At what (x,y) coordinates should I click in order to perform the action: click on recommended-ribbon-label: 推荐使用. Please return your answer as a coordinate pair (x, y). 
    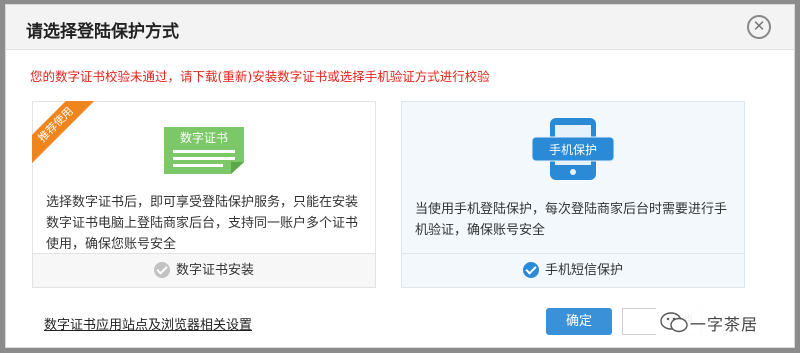
    Looking at the image, I should click on (65, 134).